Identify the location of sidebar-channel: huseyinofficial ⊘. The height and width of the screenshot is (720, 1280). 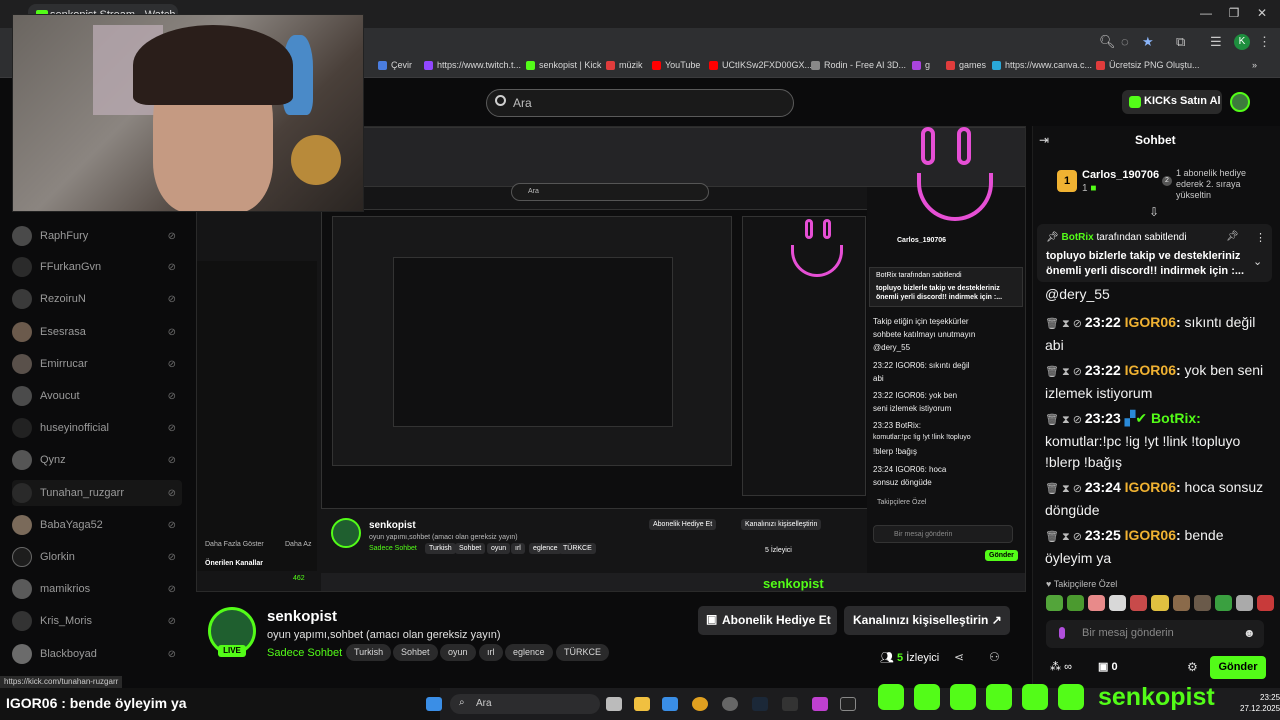
(97, 428).